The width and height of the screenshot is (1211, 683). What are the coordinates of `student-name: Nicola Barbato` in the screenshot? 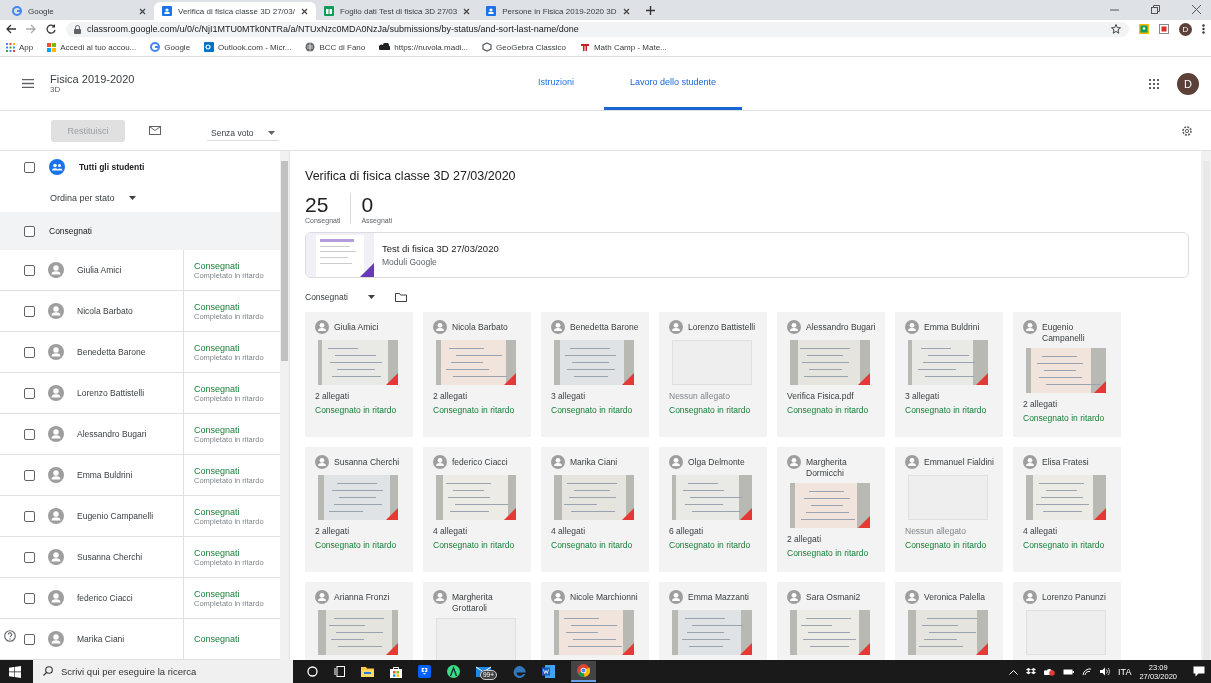 It's located at (105, 311).